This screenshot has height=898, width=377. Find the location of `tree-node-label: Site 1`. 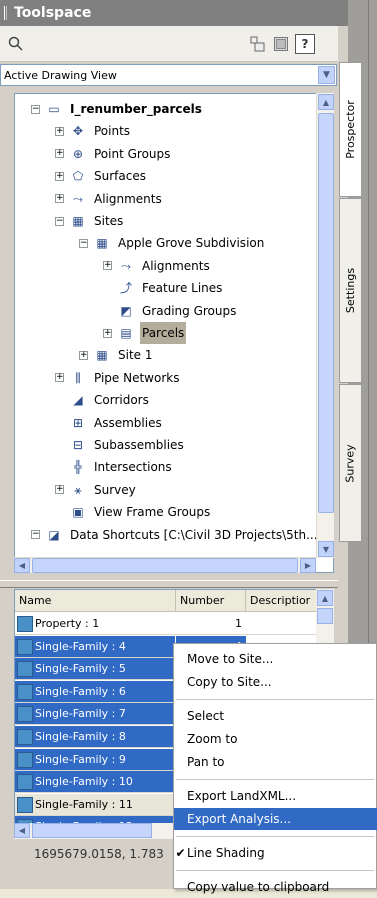

tree-node-label: Site 1 is located at coordinates (135, 355).